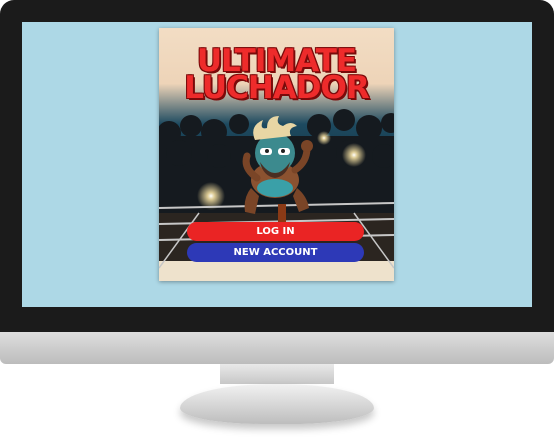 The image size is (554, 441). What do you see at coordinates (277, 404) in the screenshot?
I see `monitor-stand-base` at bounding box center [277, 404].